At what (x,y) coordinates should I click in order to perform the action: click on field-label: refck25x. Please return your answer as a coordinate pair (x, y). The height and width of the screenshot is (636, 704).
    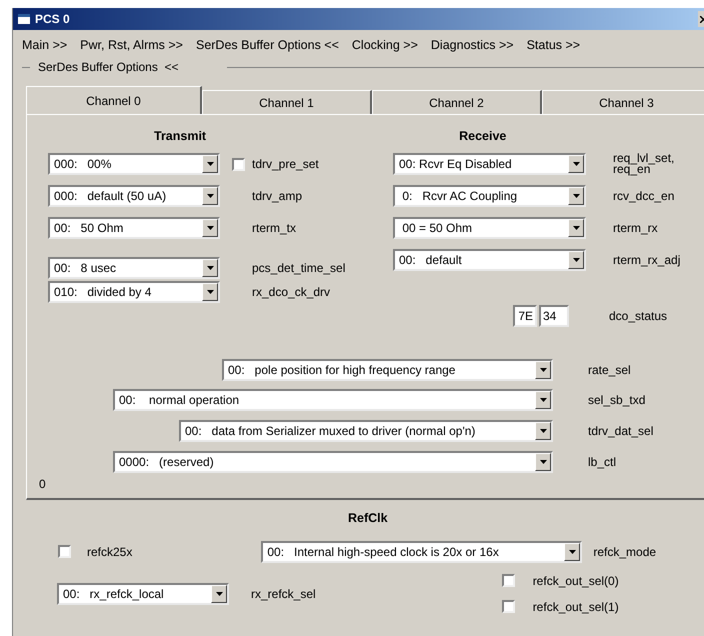
    Looking at the image, I should click on (109, 552).